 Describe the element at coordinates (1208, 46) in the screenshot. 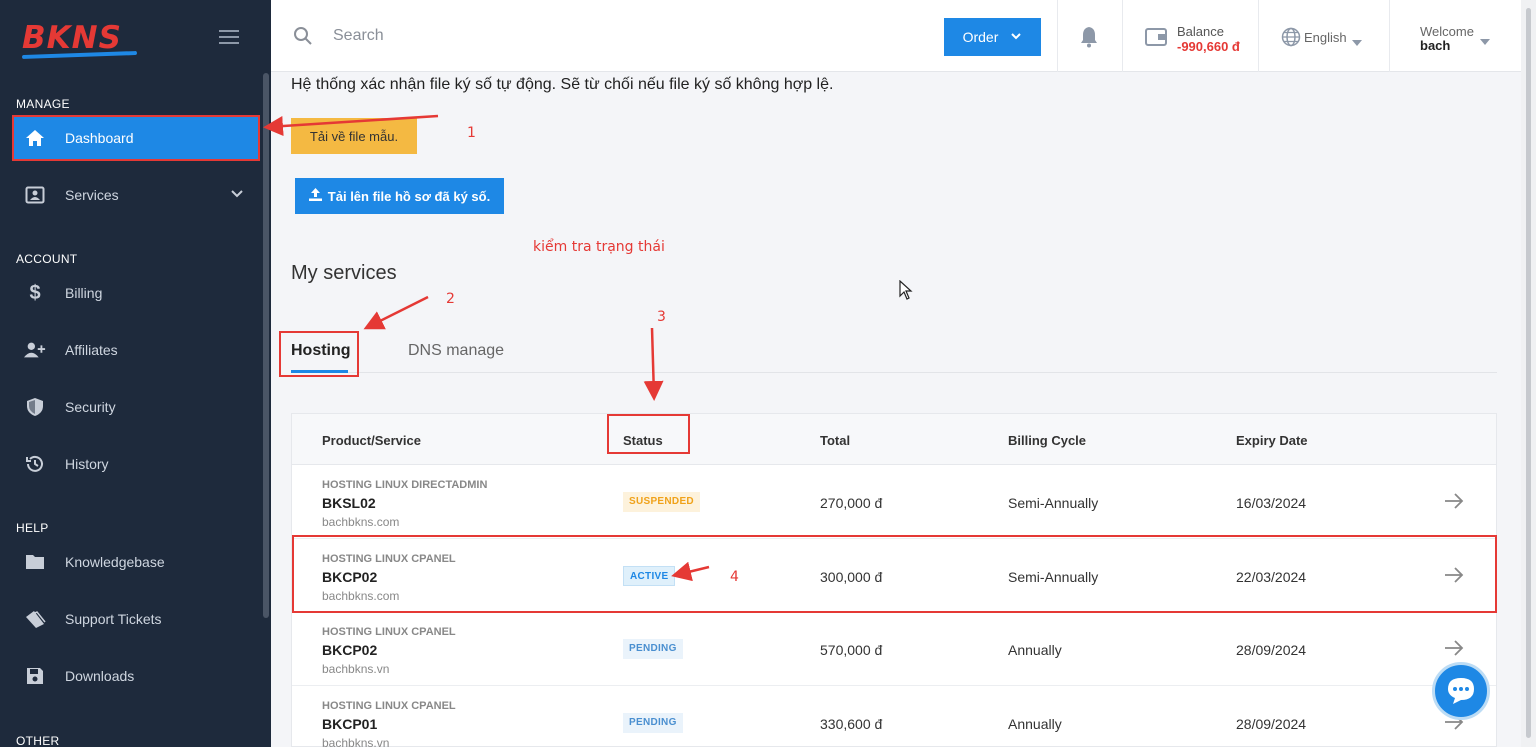

I see `balance-value: -990,660 đ` at that location.